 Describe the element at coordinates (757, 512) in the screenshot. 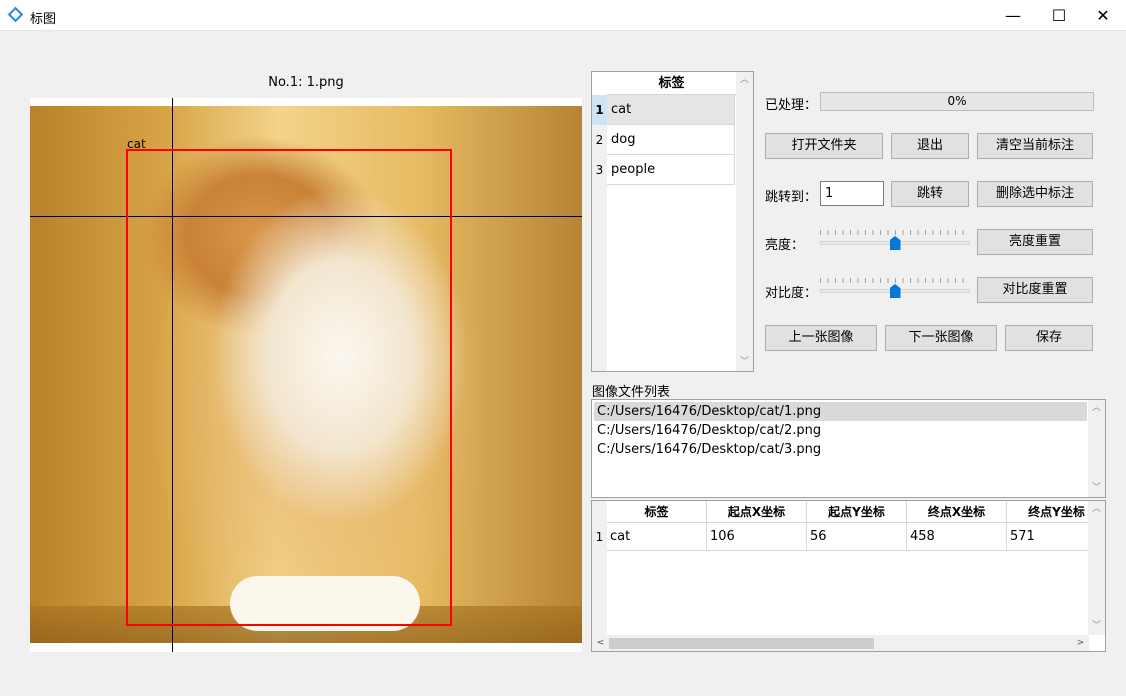

I see `column-header-start-x: 起点X坐标` at that location.